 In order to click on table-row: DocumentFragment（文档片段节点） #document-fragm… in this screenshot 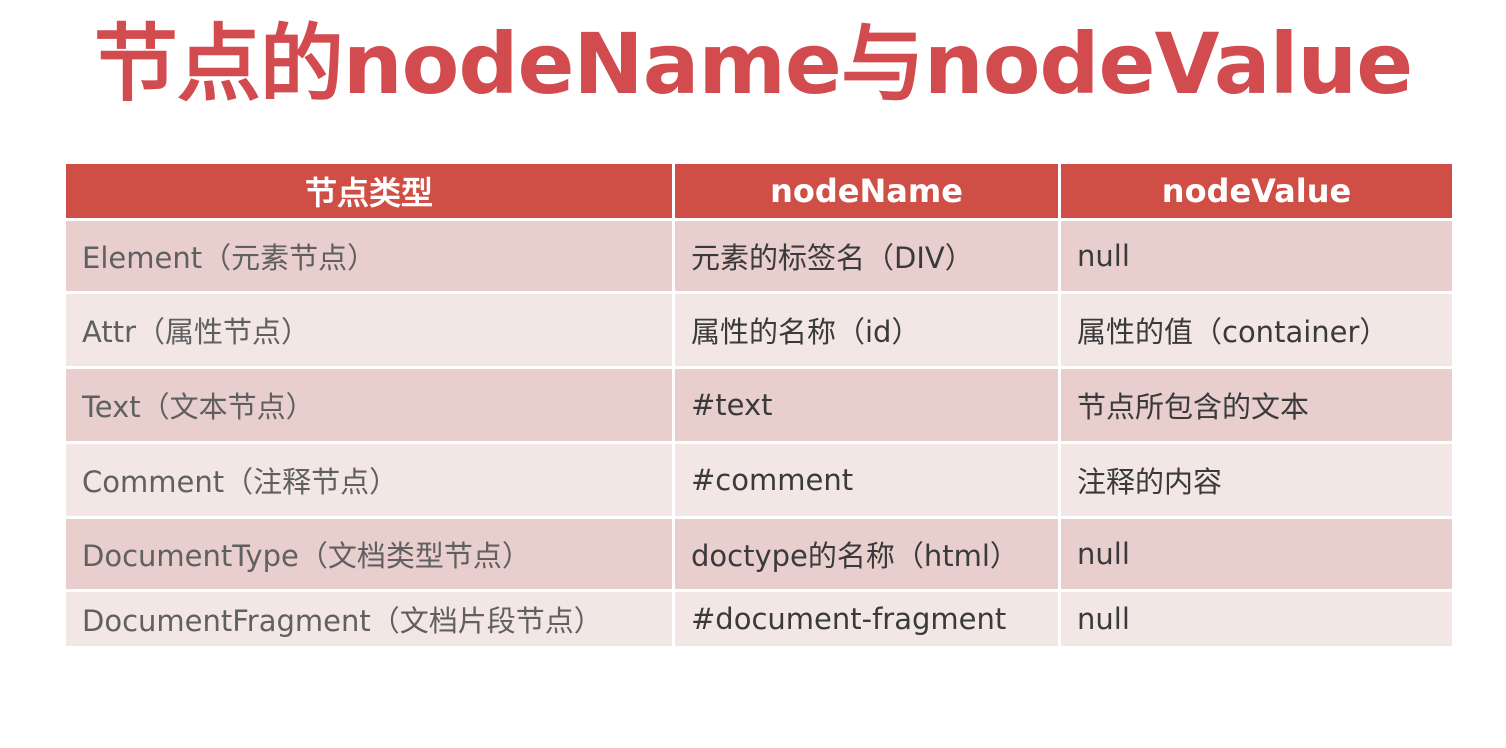, I will do `click(759, 619)`.